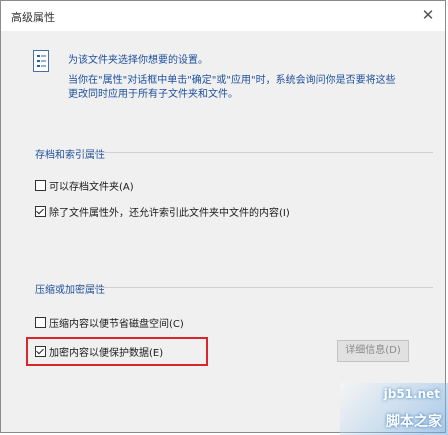 This screenshot has height=435, width=448. I want to click on info-heading: 为该文件夹选择你想要的设置。, so click(138, 60).